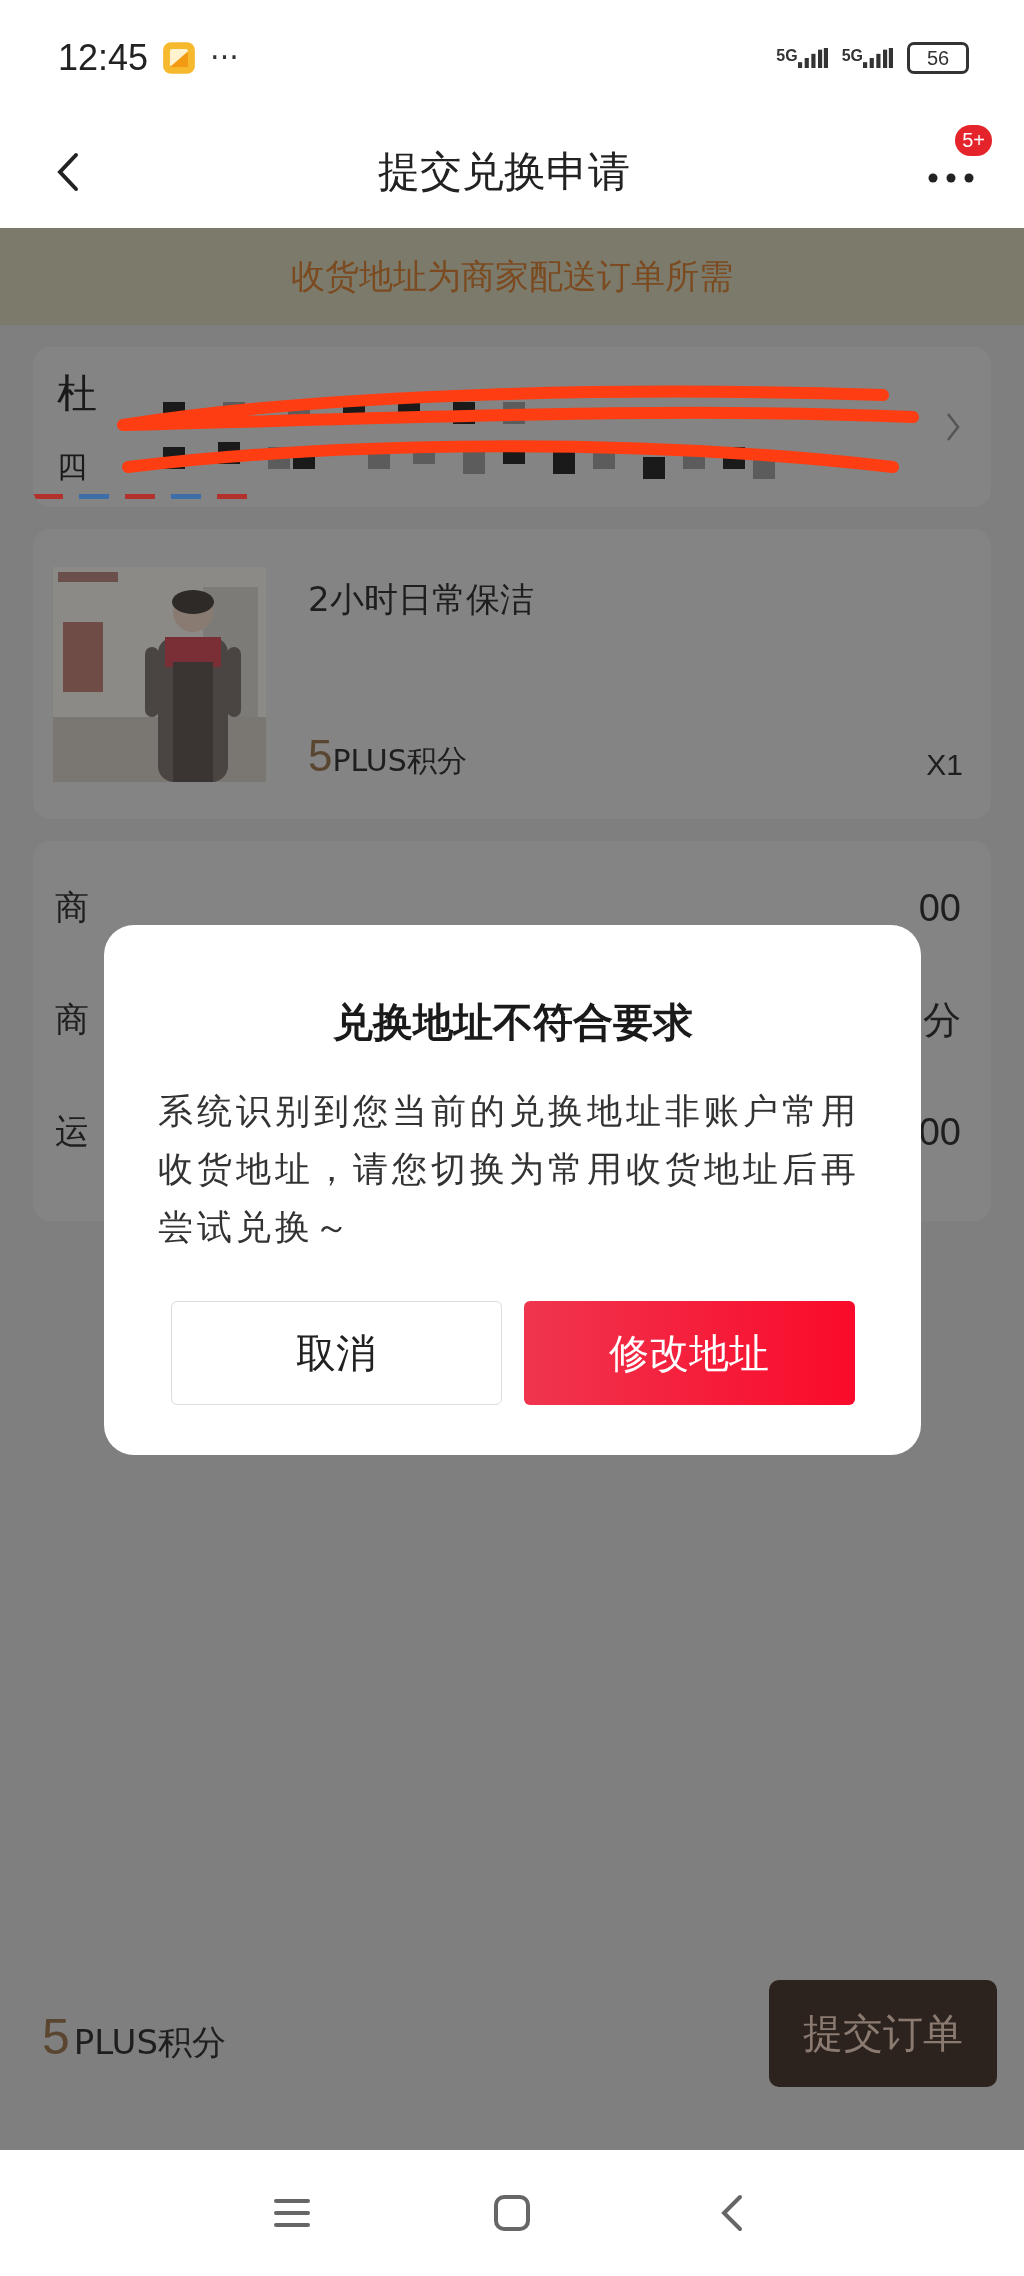 This screenshot has height=2276, width=1024. What do you see at coordinates (953, 427) in the screenshot?
I see `chevron-right-icon` at bounding box center [953, 427].